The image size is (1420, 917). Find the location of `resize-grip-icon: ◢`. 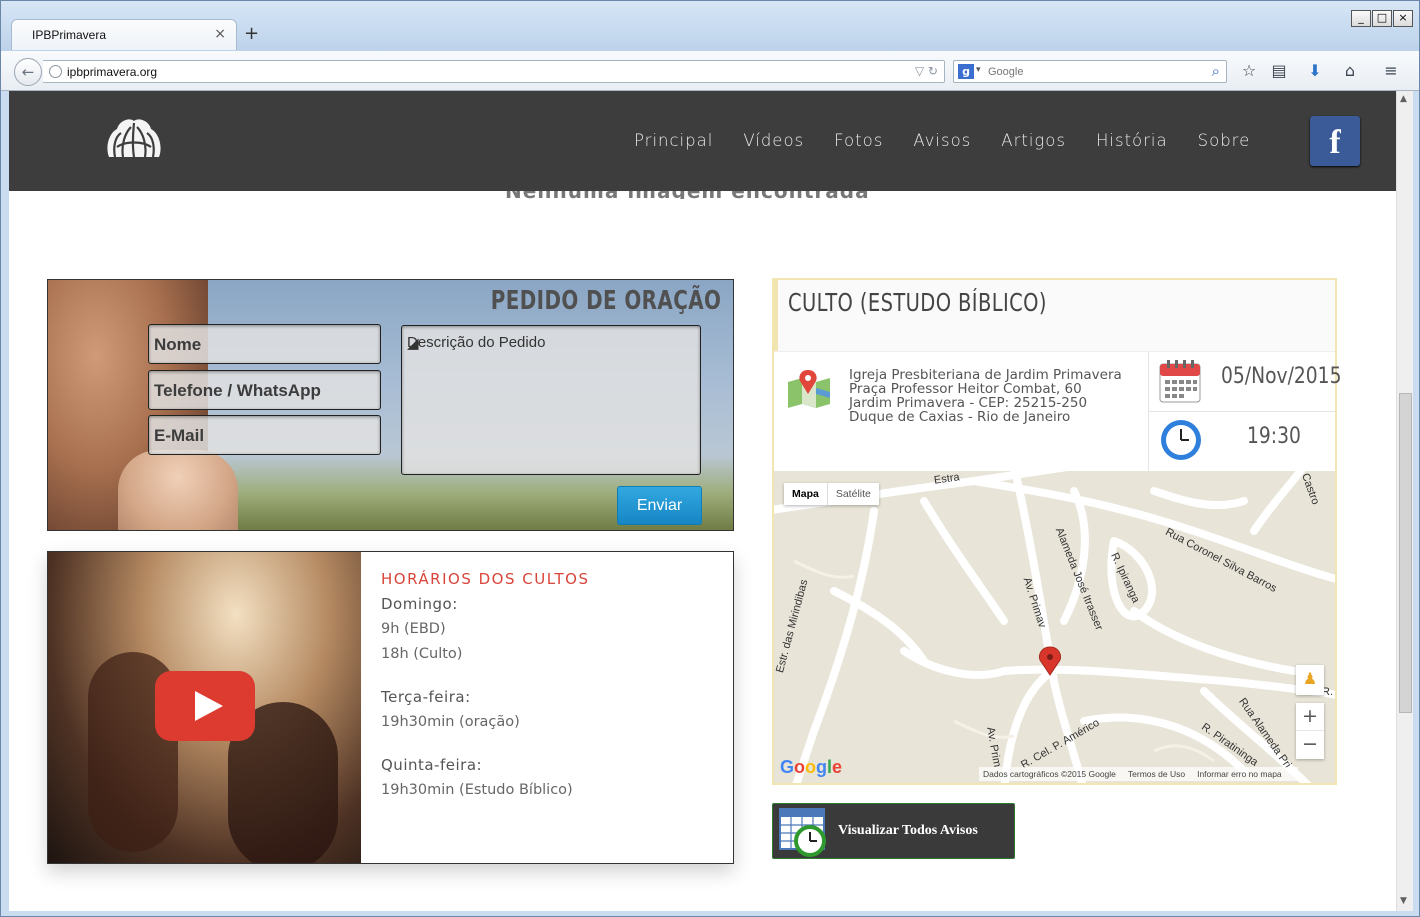

resize-grip-icon: ◢ is located at coordinates (552, 403).